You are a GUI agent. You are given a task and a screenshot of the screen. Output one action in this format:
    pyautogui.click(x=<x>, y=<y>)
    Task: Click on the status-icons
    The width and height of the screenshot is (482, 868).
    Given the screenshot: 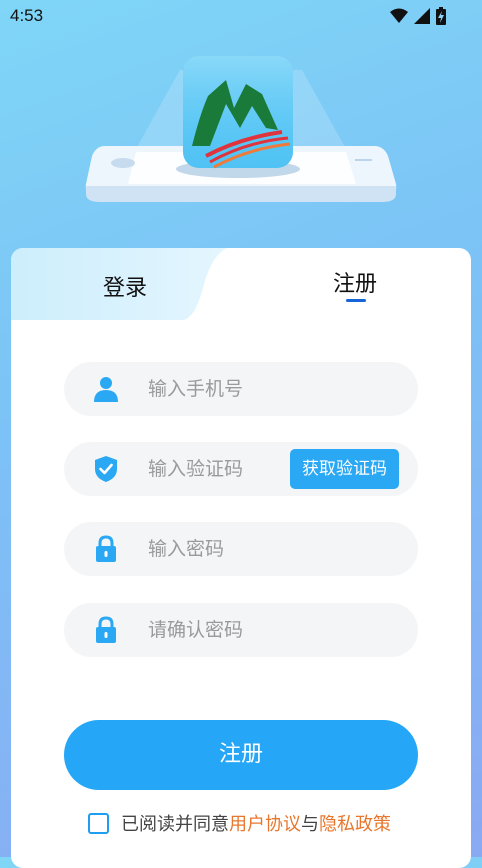 What is the action you would take?
    pyautogui.click(x=418, y=16)
    